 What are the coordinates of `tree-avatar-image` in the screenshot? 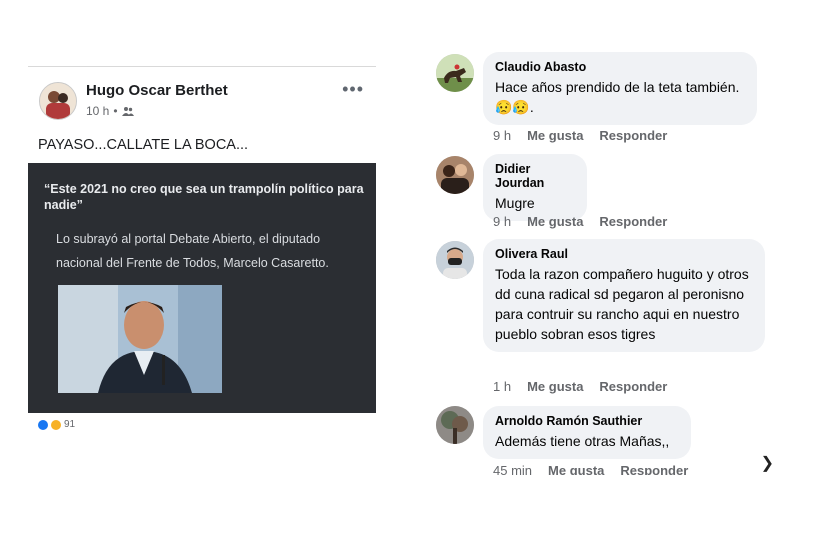 It's located at (455, 425).